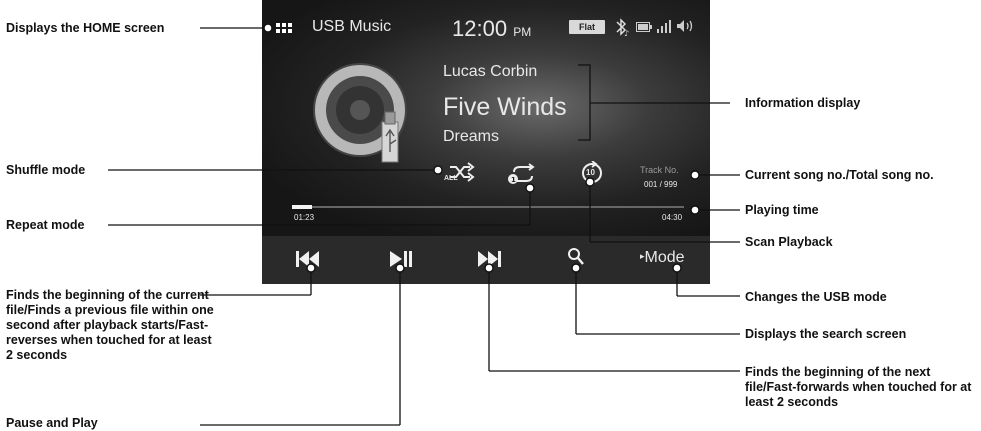 This screenshot has width=981, height=431. What do you see at coordinates (826, 334) in the screenshot?
I see `annotation-search: Displays the search screen` at bounding box center [826, 334].